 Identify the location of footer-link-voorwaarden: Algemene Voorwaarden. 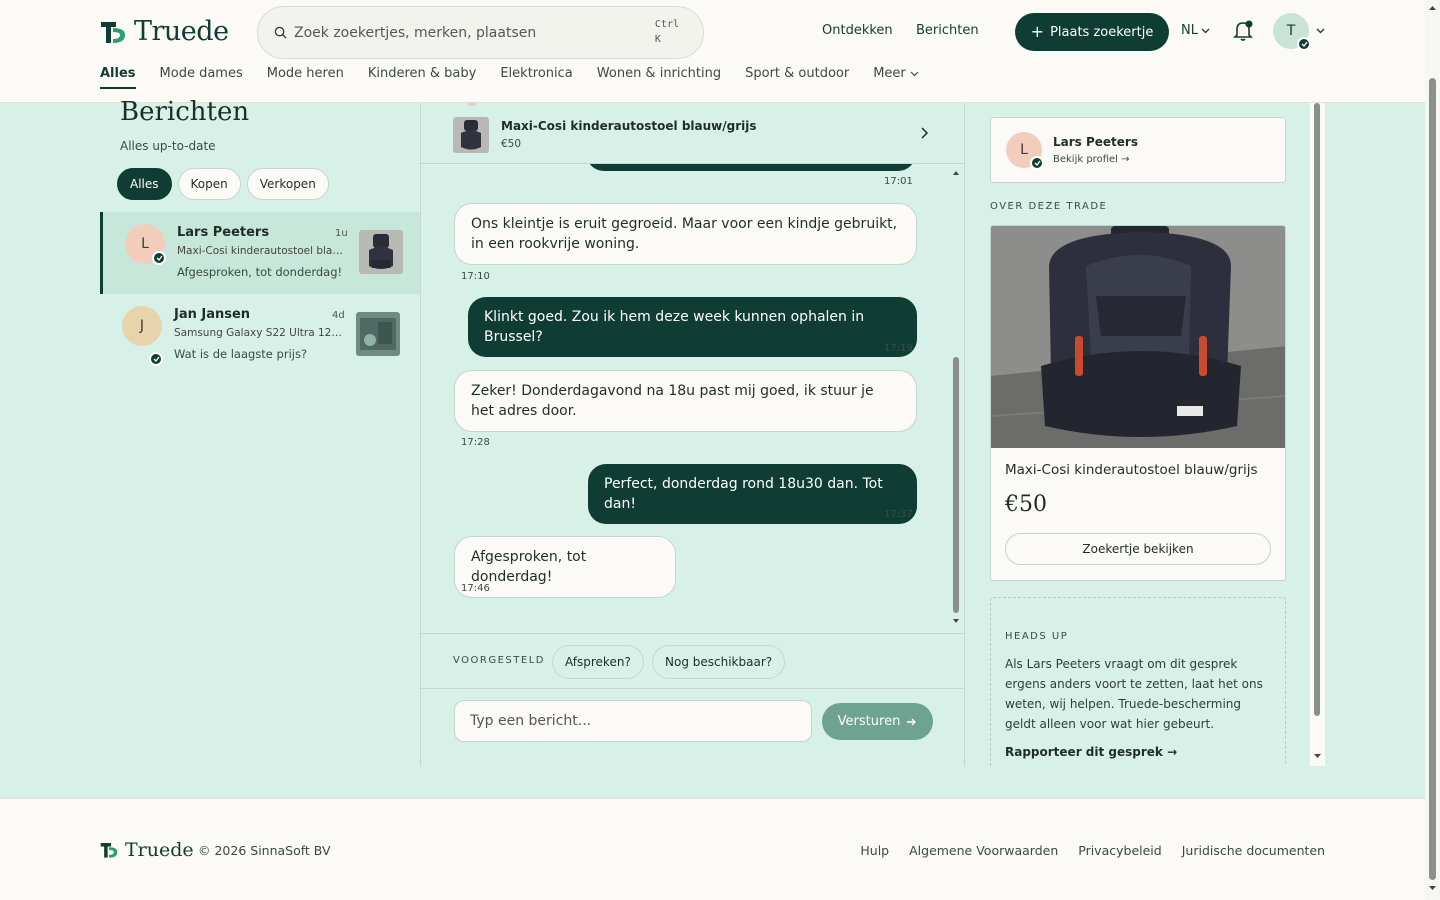
(983, 850).